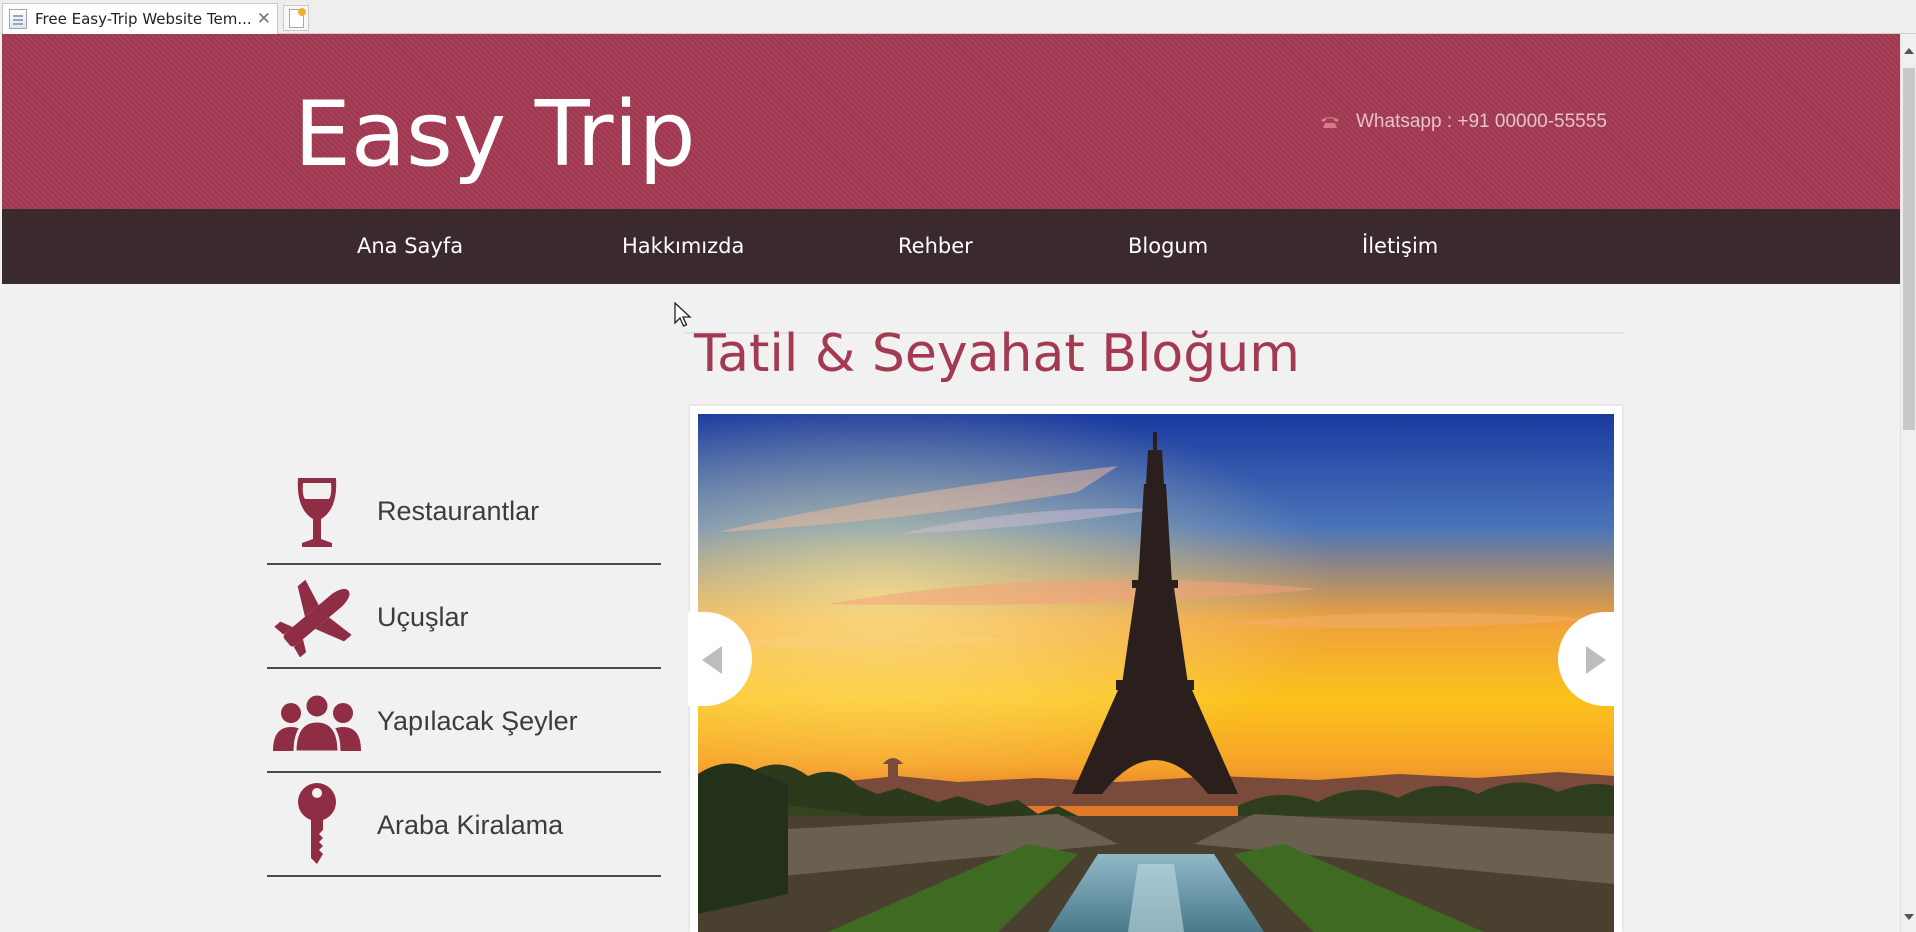 The height and width of the screenshot is (932, 1916). What do you see at coordinates (470, 825) in the screenshot?
I see `sidebar-item-label: Araba Kiralama` at bounding box center [470, 825].